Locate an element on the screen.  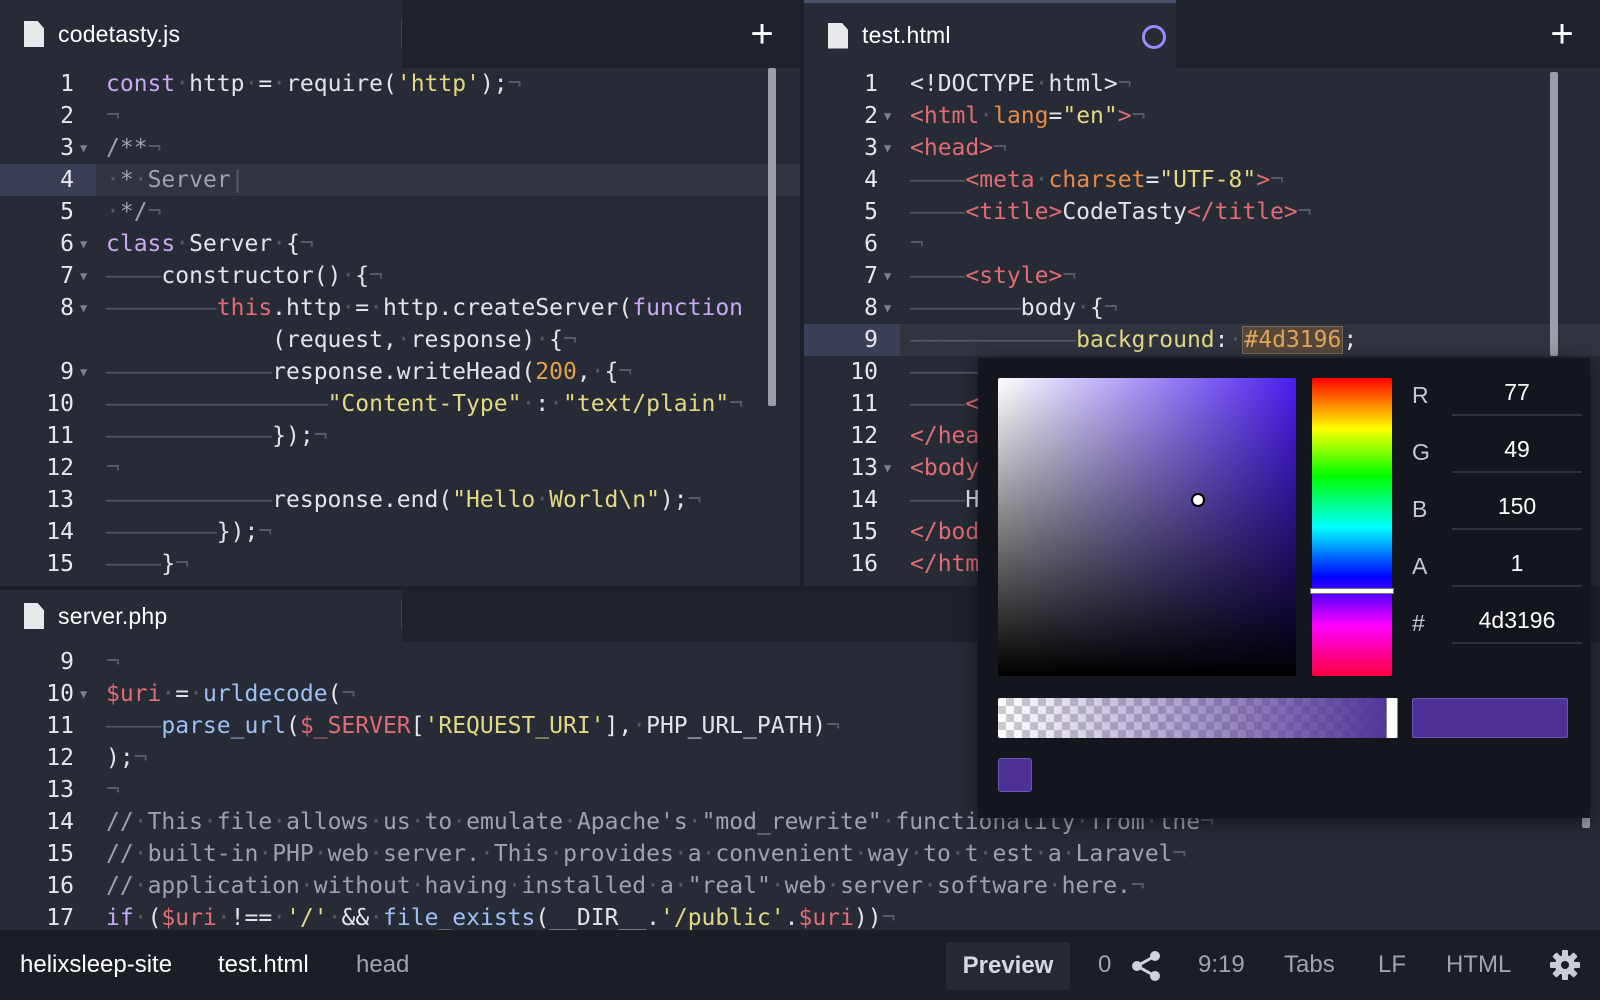
code-line: 3 ▼ /**¬ is located at coordinates (400, 148).